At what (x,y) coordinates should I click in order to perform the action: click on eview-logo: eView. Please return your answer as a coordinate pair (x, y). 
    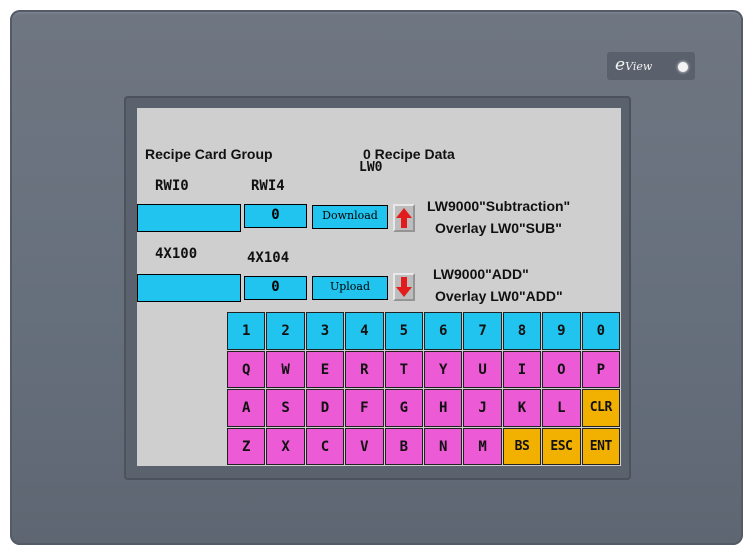
    Looking at the image, I should click on (651, 66).